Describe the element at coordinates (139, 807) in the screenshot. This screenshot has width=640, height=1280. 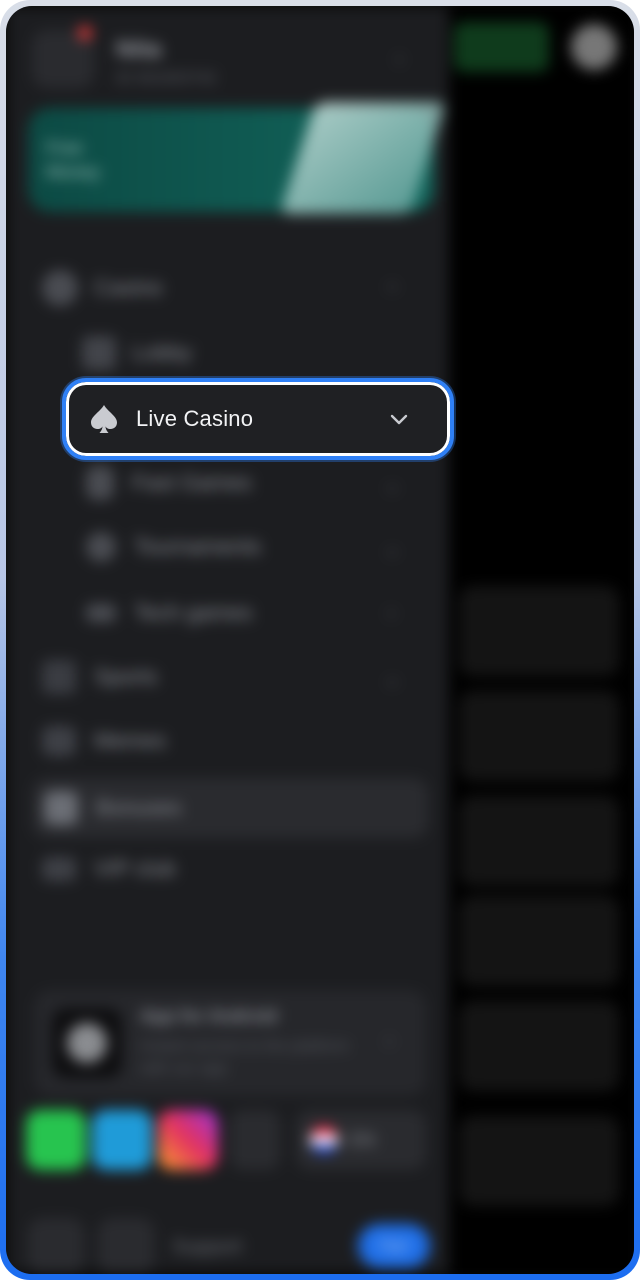
I see `menu-label: Bonuses` at that location.